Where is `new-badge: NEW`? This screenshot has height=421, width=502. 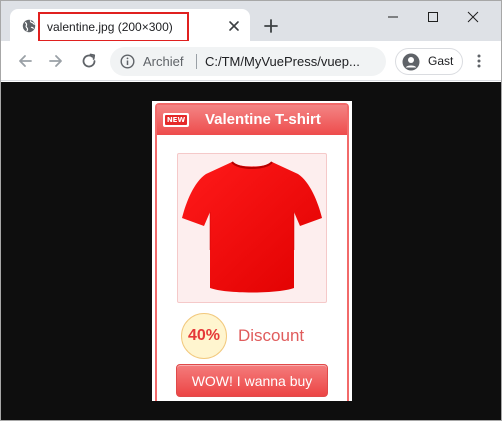
new-badge: NEW is located at coordinates (176, 120).